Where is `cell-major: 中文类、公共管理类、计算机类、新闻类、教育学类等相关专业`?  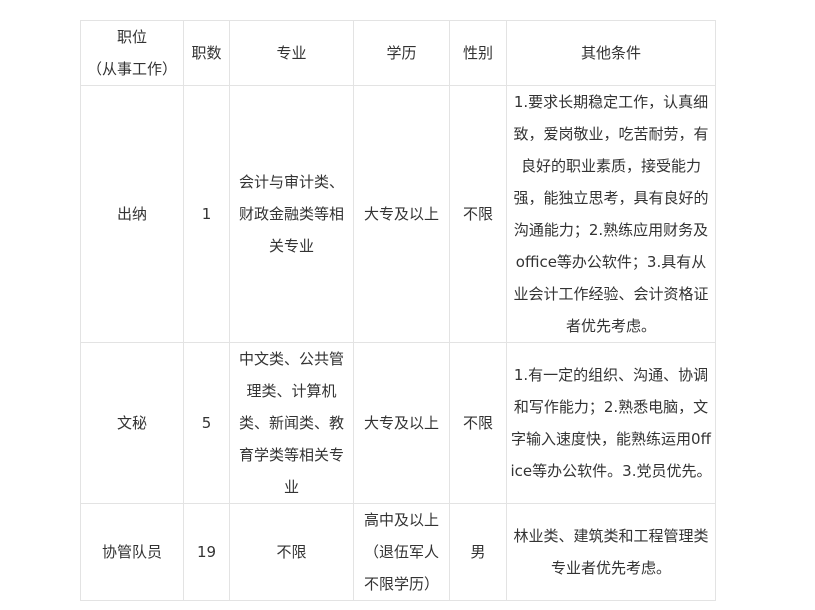 cell-major: 中文类、公共管理类、计算机类、新闻类、教育学类等相关专业 is located at coordinates (291, 423).